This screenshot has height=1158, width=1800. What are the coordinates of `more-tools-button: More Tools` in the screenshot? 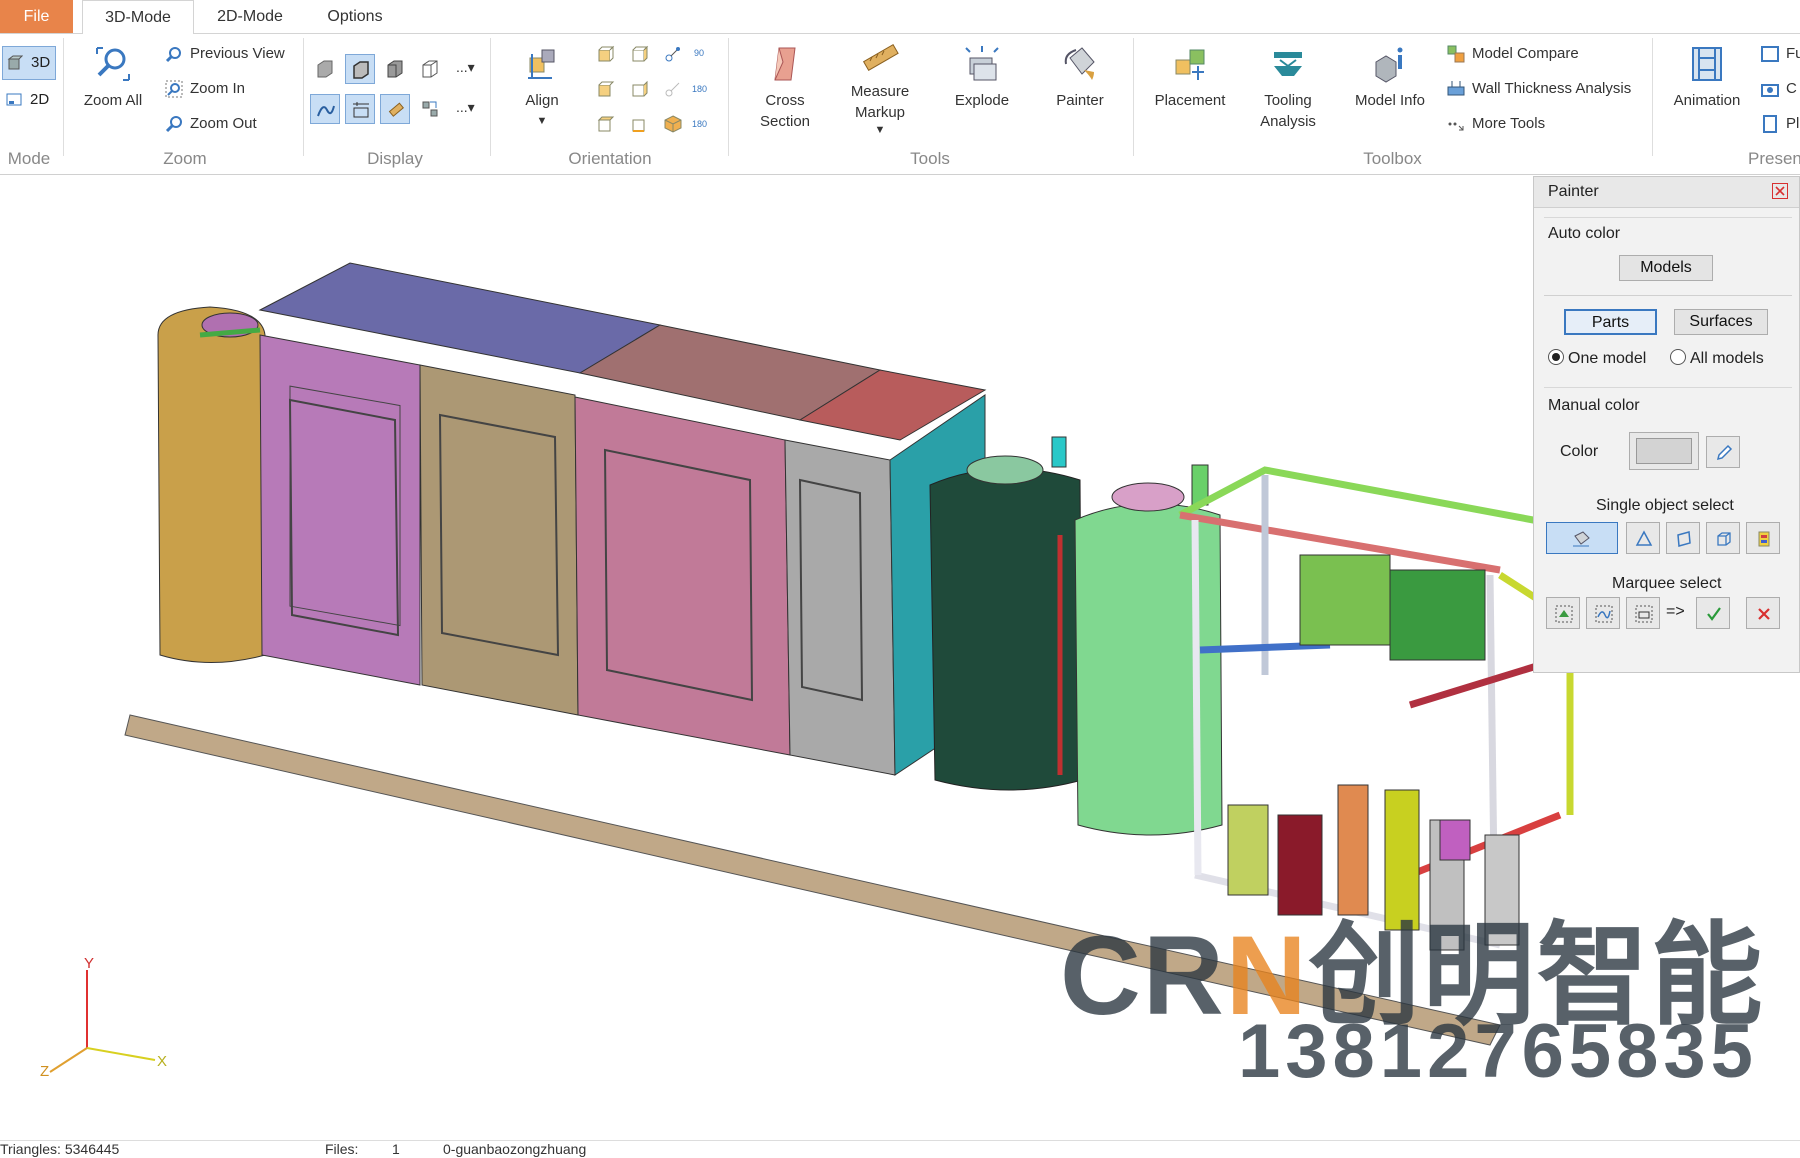 It's located at (1495, 124).